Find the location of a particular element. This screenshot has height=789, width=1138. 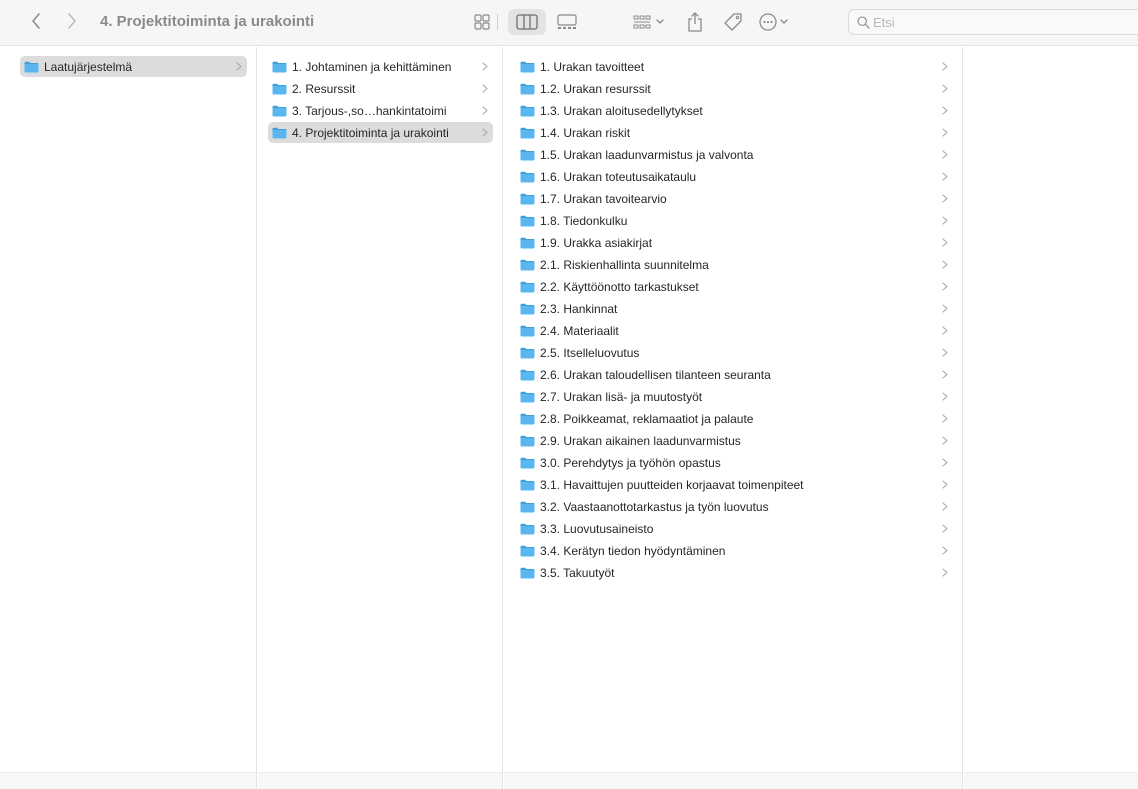

folder-row: 2.3. Hankinnat is located at coordinates (734, 308).